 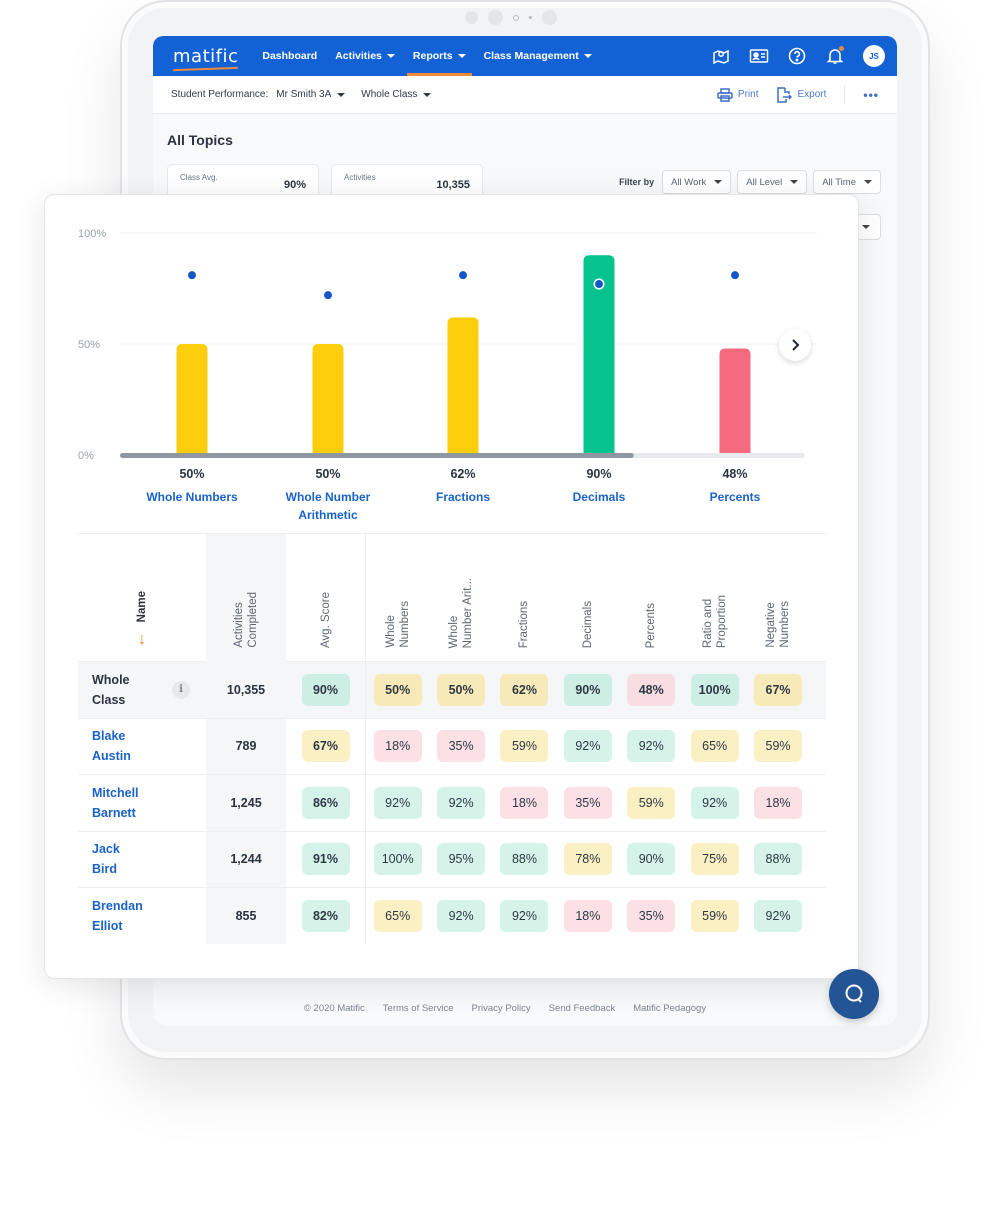 I want to click on sensor-dot, so click(x=549, y=17).